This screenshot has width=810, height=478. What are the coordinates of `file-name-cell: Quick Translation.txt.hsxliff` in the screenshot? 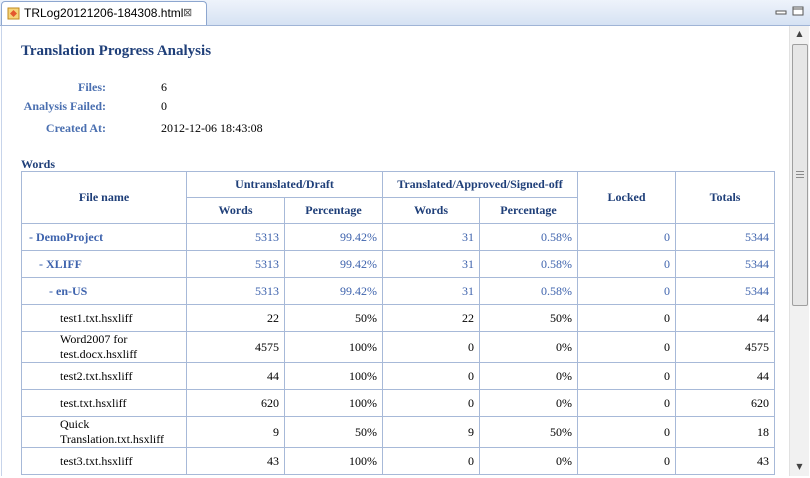 It's located at (104, 432).